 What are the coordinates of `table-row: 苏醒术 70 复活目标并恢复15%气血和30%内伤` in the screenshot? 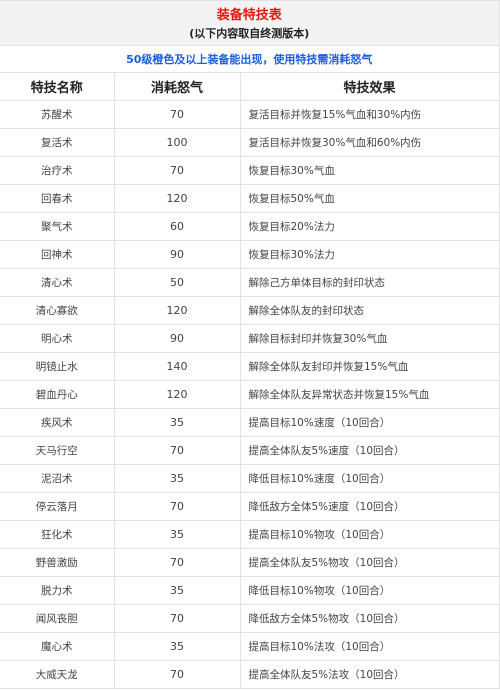 It's located at (250, 114).